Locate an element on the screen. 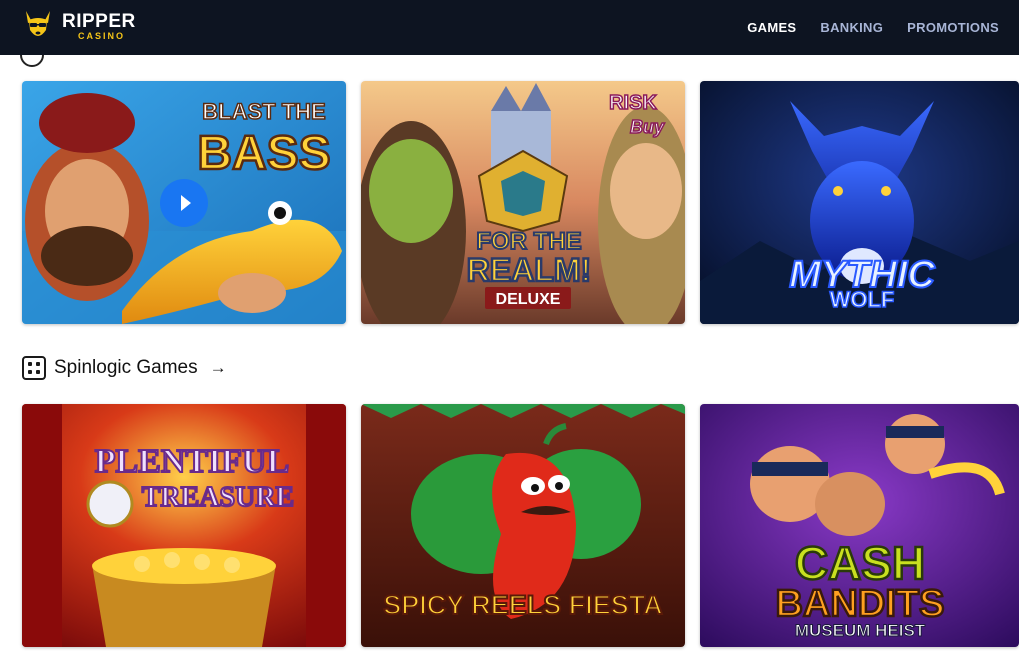 The image size is (1019, 651). ripper-casino-logo: RIPPER CASINO is located at coordinates (78, 26).